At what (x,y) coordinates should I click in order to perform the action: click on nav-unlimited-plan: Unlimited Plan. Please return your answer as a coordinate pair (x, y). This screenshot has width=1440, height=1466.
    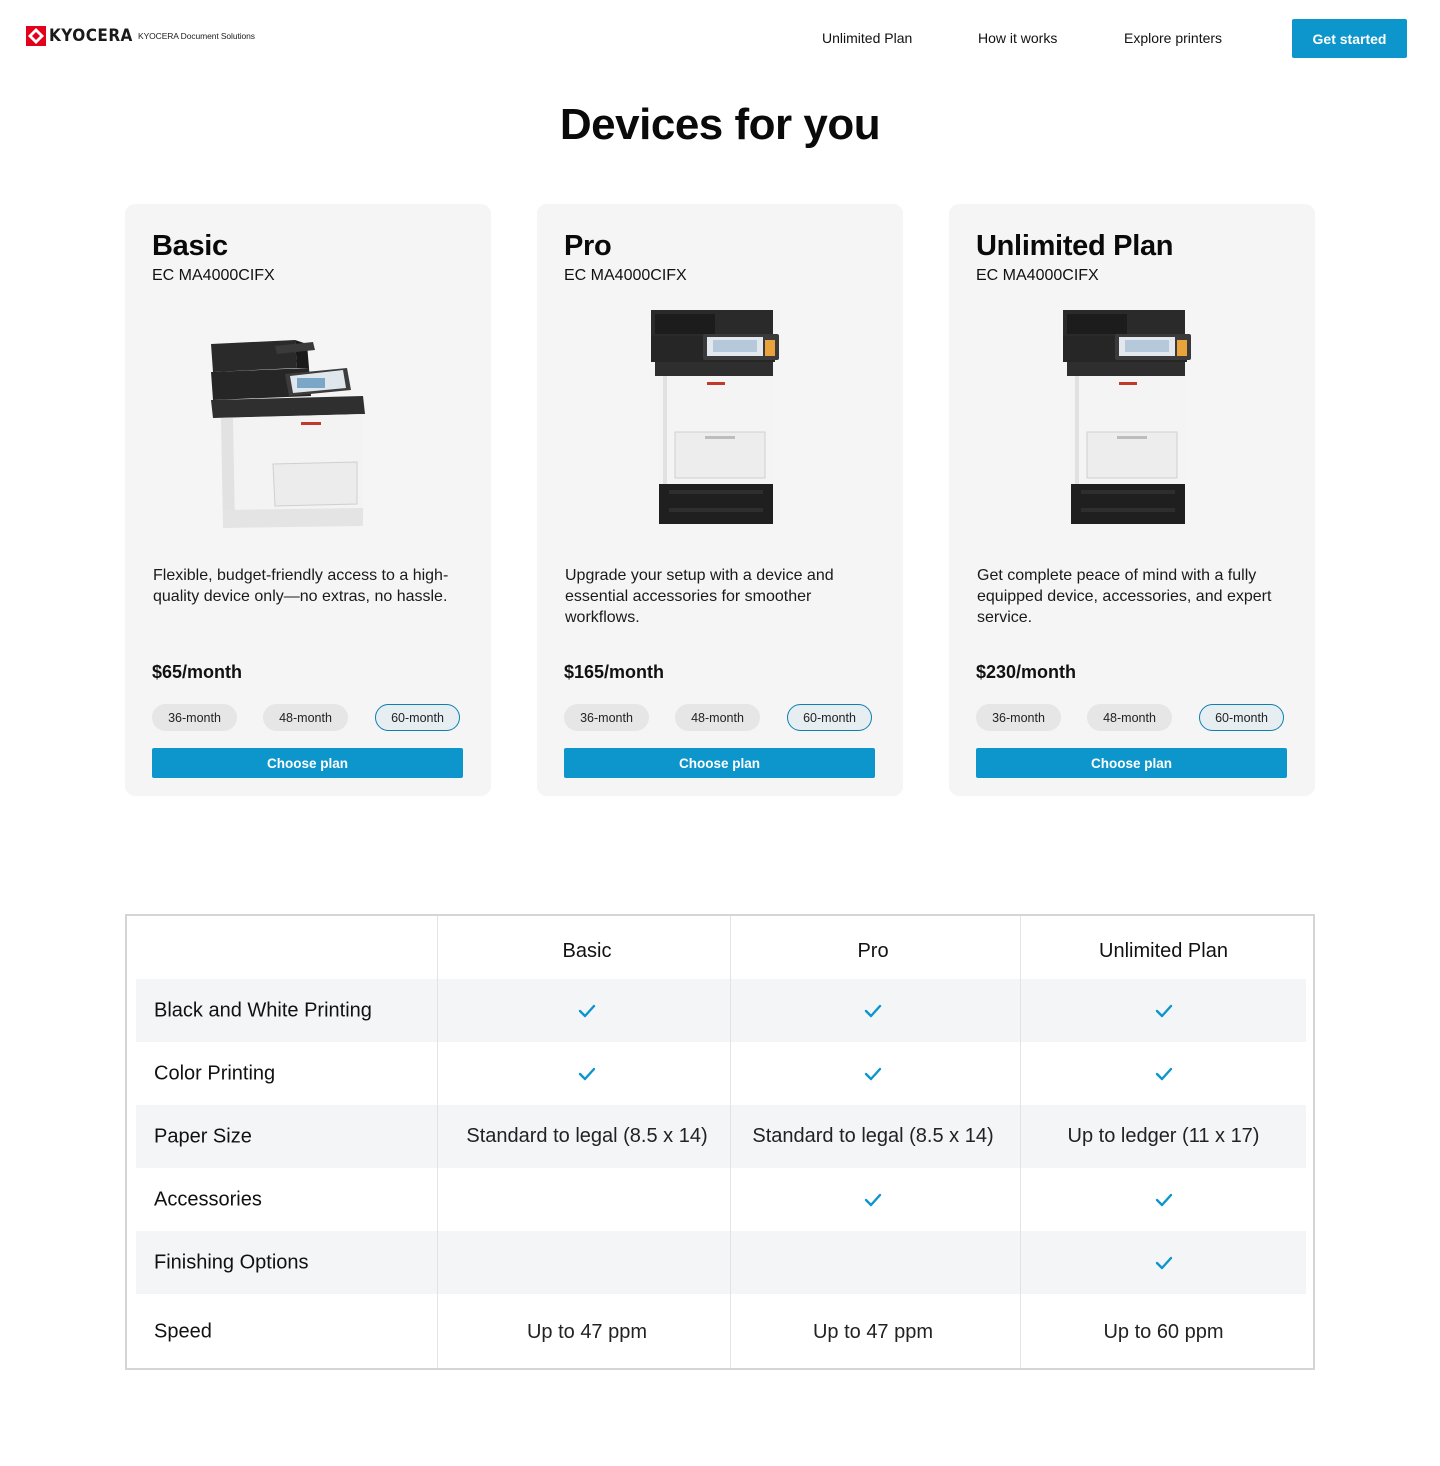
    Looking at the image, I should click on (867, 38).